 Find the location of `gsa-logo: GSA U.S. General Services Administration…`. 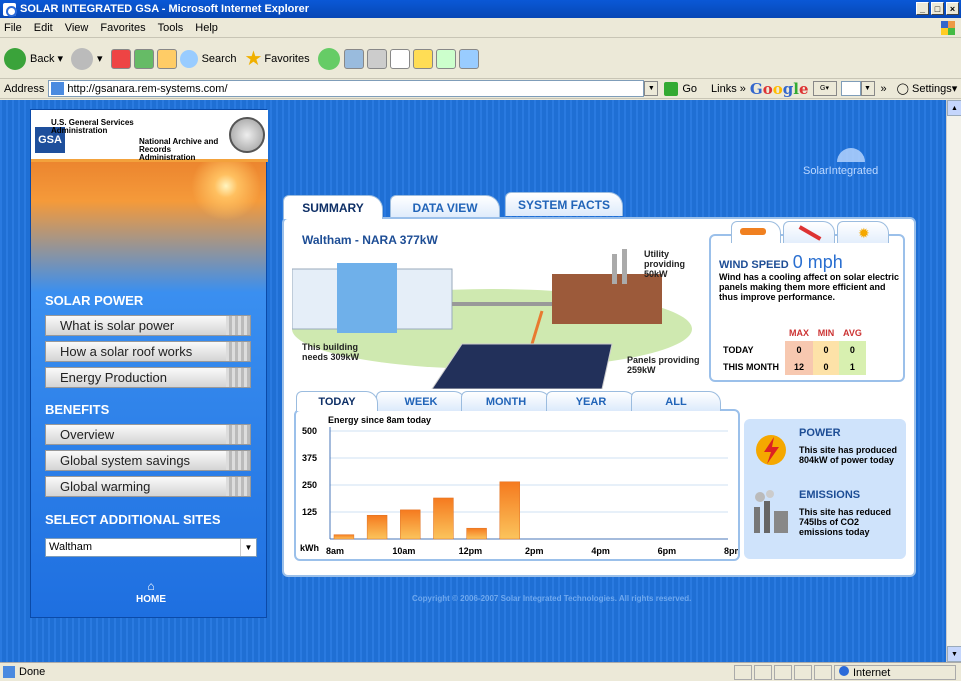

gsa-logo: GSA U.S. General Services Administration… is located at coordinates (149, 136).